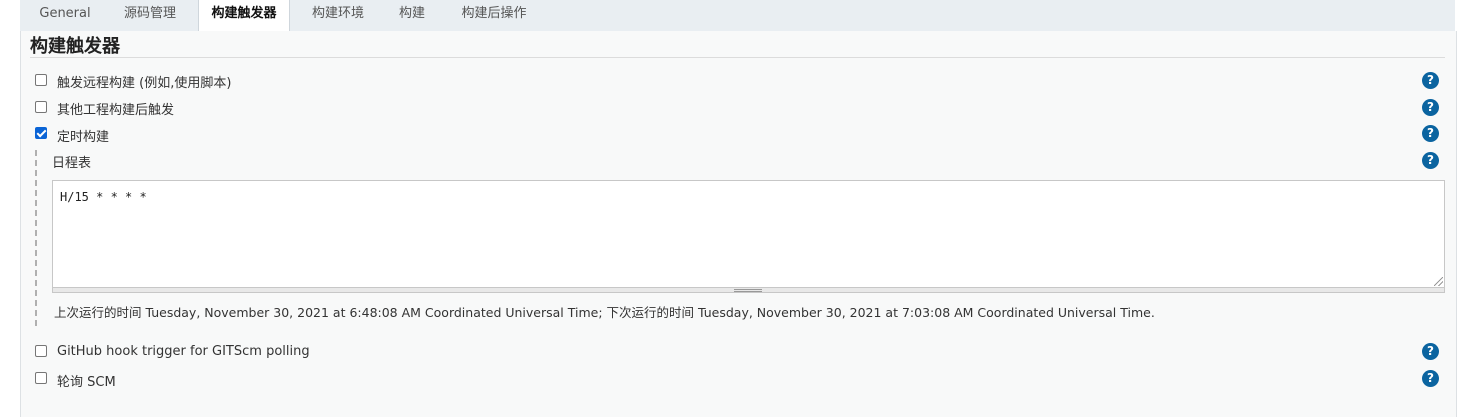  Describe the element at coordinates (183, 351) in the screenshot. I see `trigger-github-hook-label: GitHub hook trigger for GITScm polling` at that location.